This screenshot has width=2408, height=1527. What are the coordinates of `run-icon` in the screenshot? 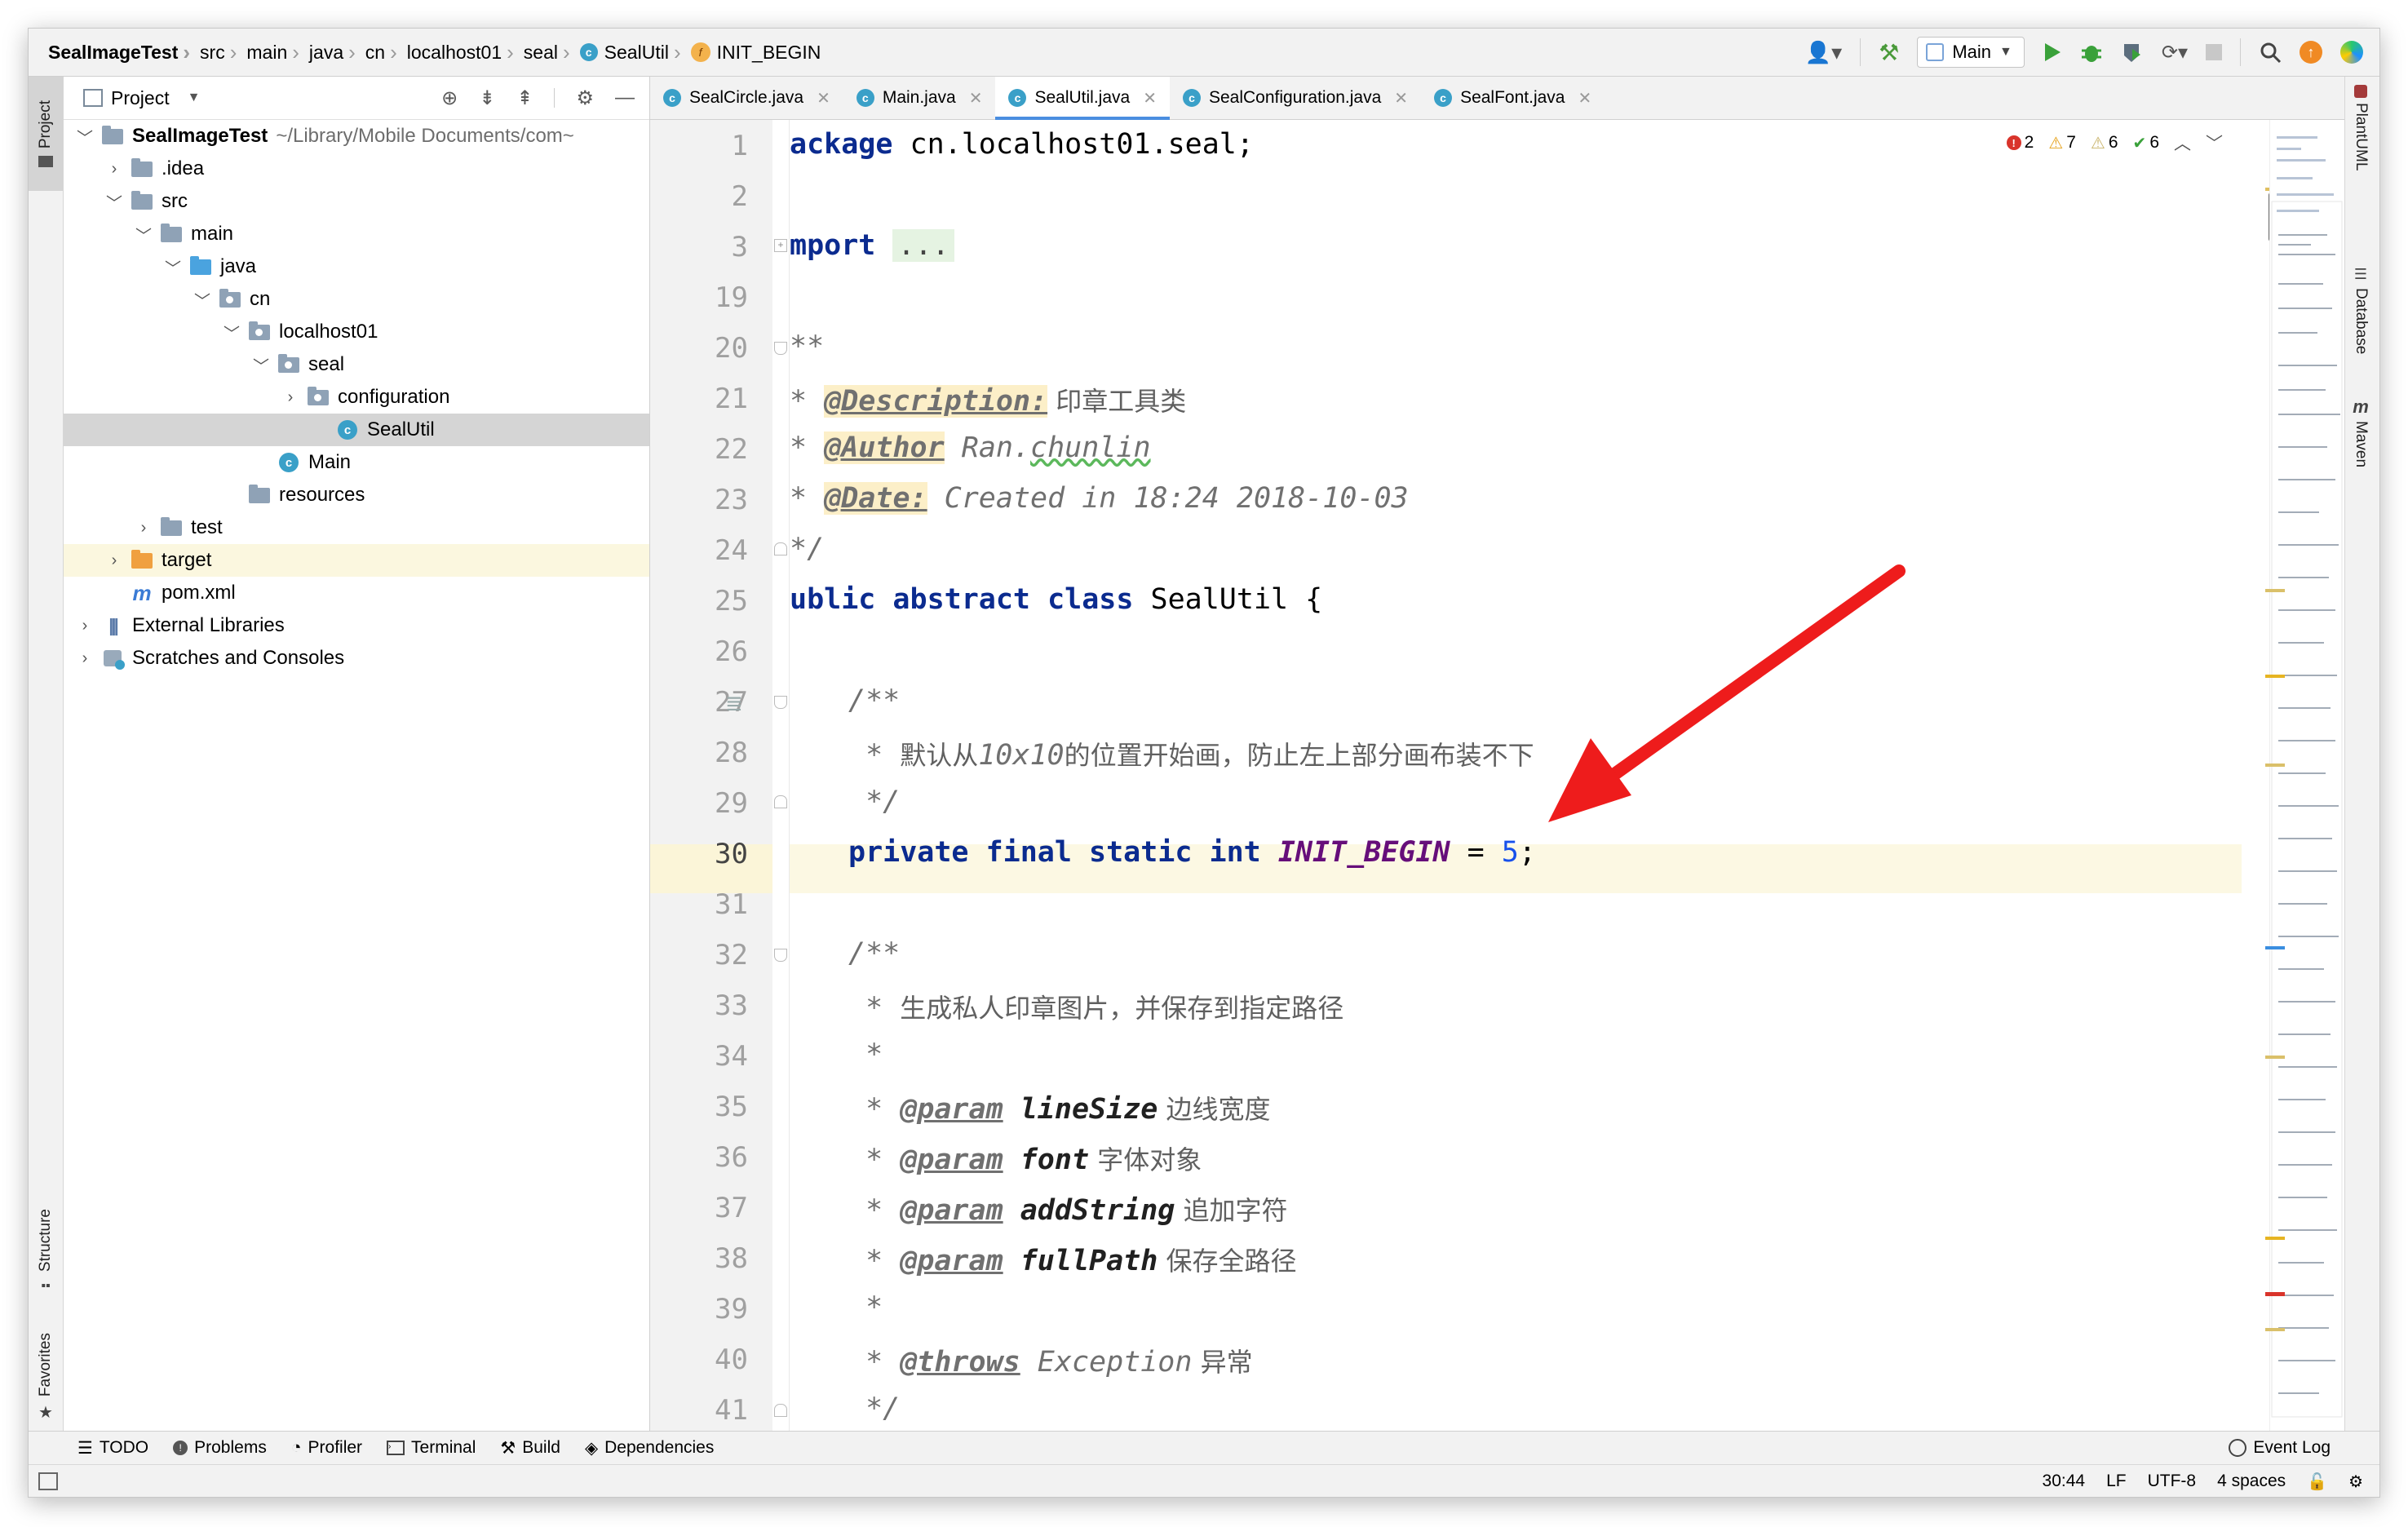 It's located at (2052, 52).